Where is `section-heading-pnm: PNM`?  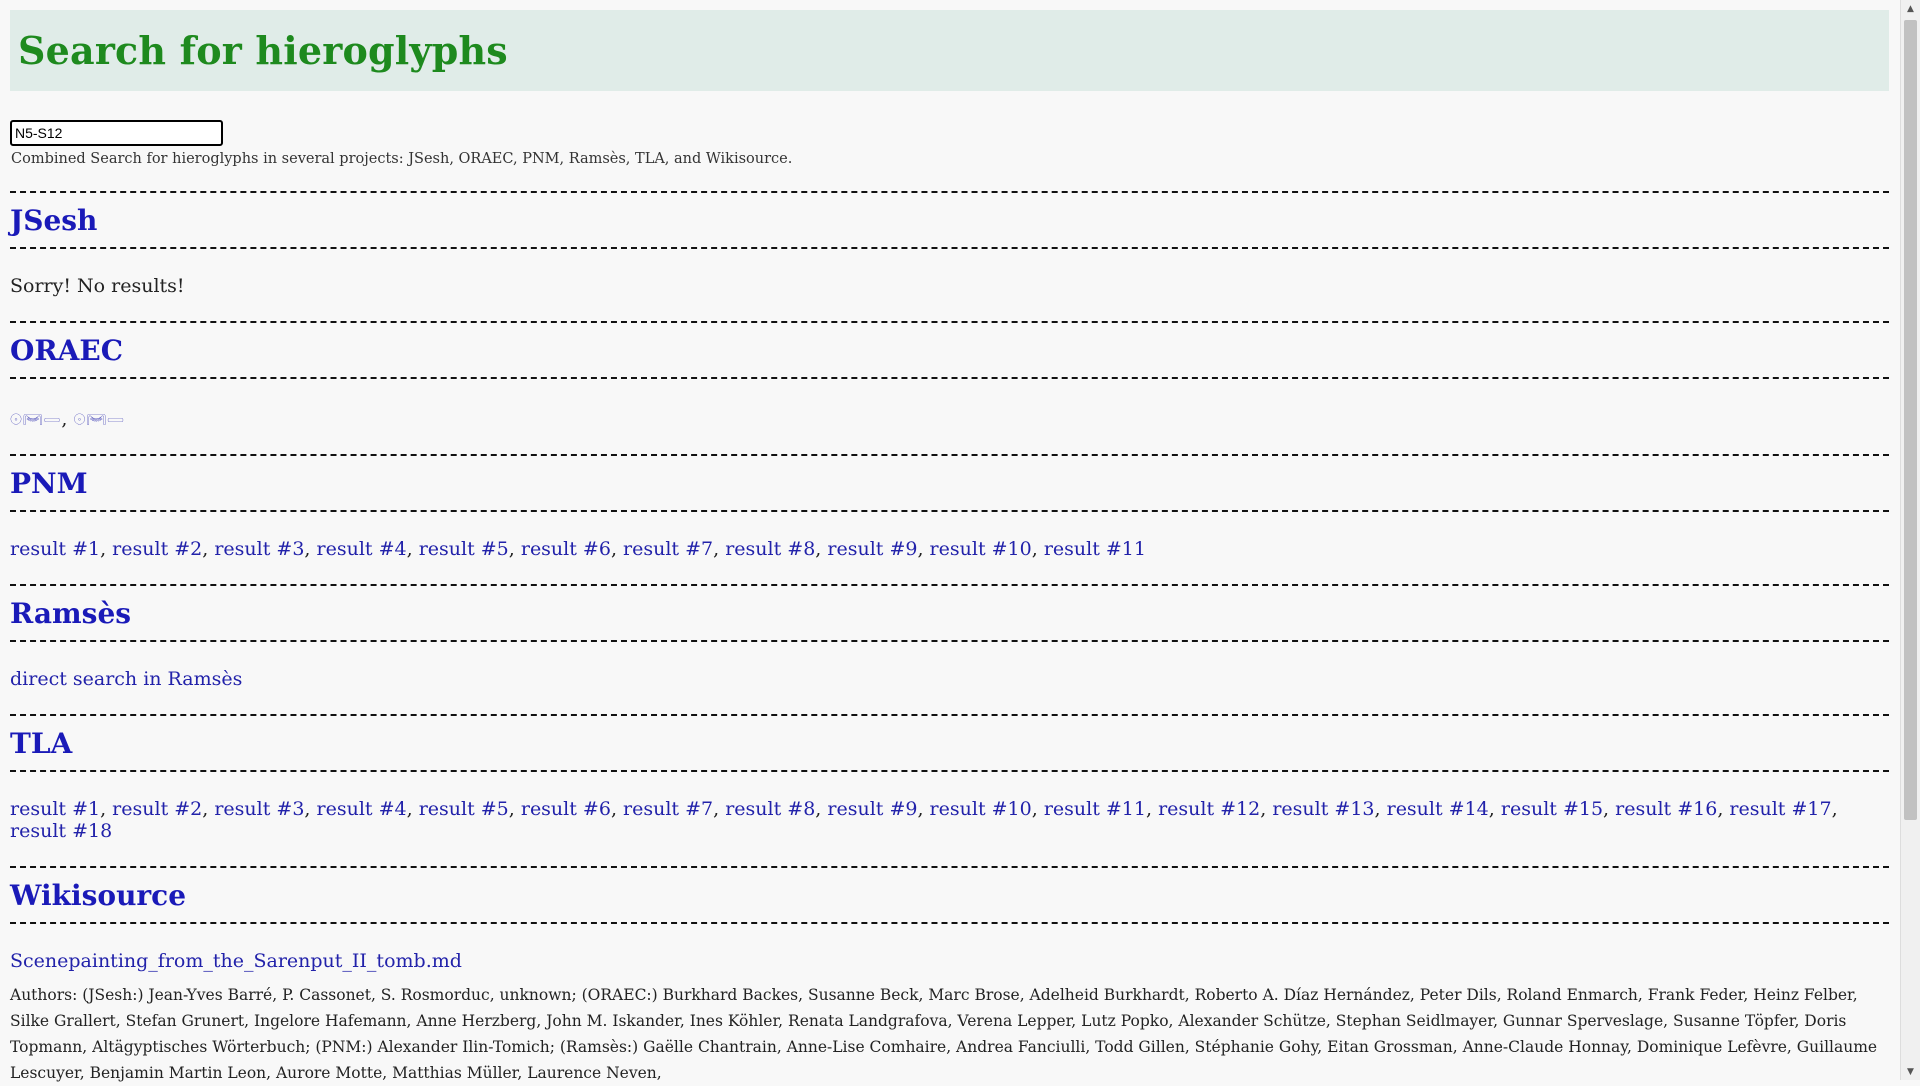
section-heading-pnm: PNM is located at coordinates (949, 483).